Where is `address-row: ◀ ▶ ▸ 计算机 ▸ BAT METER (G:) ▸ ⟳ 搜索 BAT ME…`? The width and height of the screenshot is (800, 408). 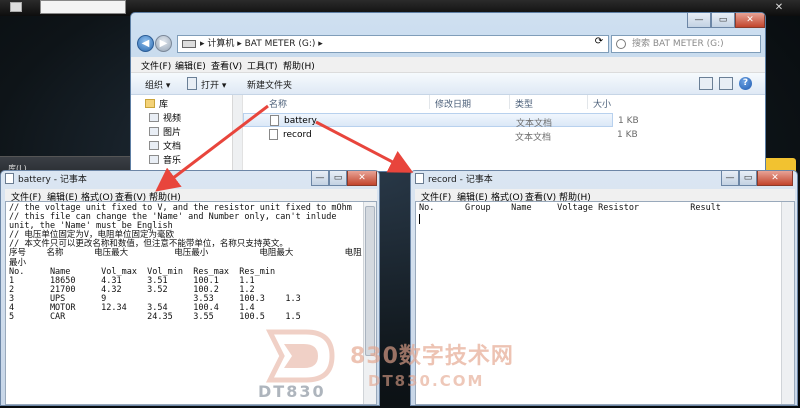
address-row: ◀ ▶ ▸ 计算机 ▸ BAT METER (G:) ▸ ⟳ 搜索 BAT ME… is located at coordinates (448, 44).